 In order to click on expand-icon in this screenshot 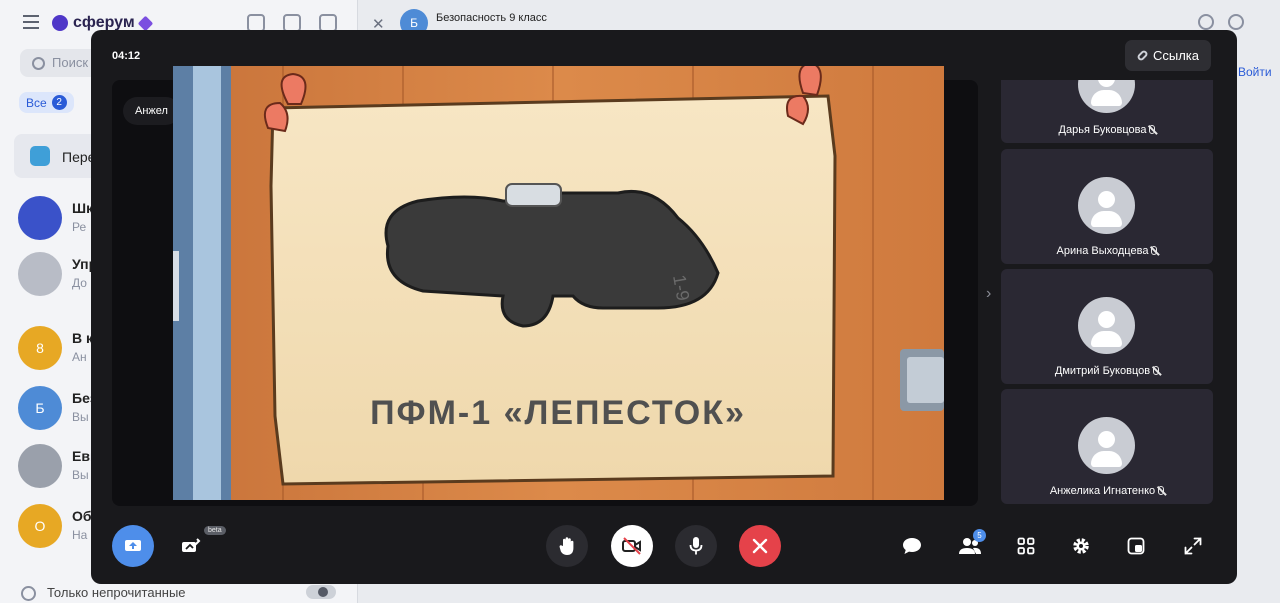, I will do `click(1193, 546)`.